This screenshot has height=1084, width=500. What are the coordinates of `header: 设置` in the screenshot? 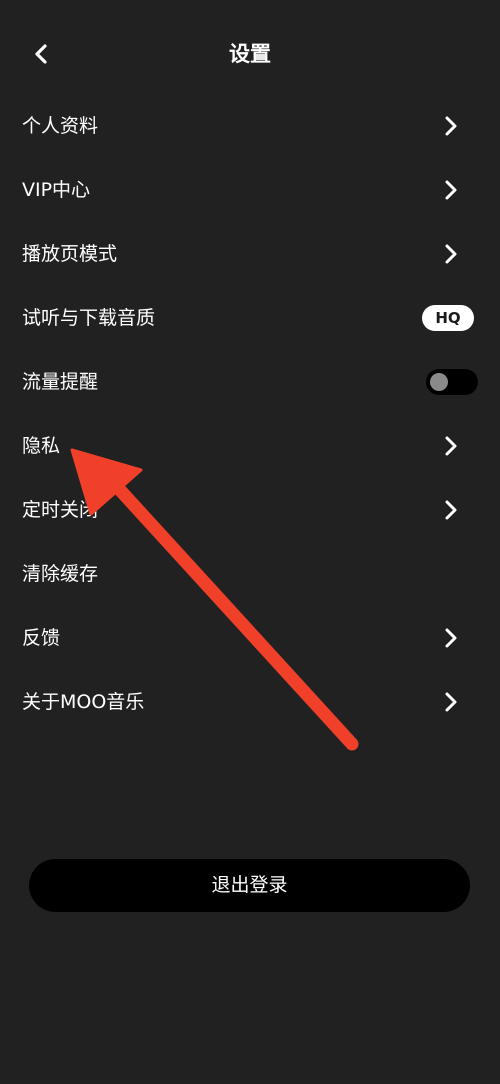 It's located at (250, 54).